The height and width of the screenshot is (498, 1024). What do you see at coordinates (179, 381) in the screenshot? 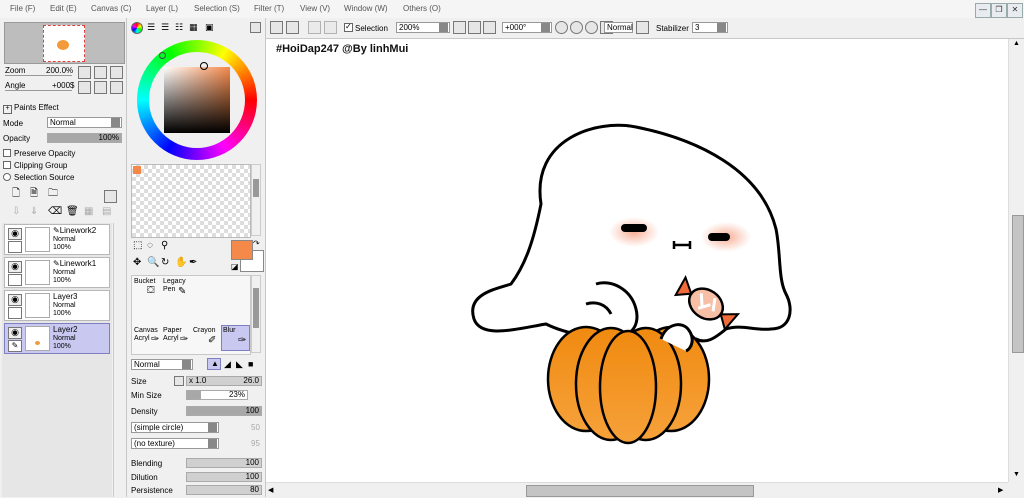
I see `size-preset-button` at bounding box center [179, 381].